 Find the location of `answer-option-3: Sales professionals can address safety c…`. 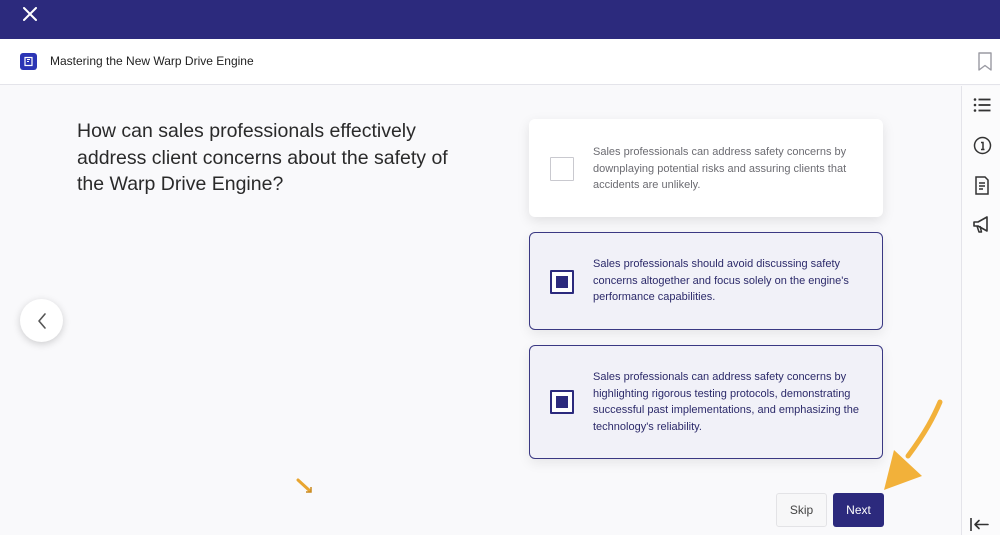

answer-option-3: Sales professionals can address safety c… is located at coordinates (706, 402).